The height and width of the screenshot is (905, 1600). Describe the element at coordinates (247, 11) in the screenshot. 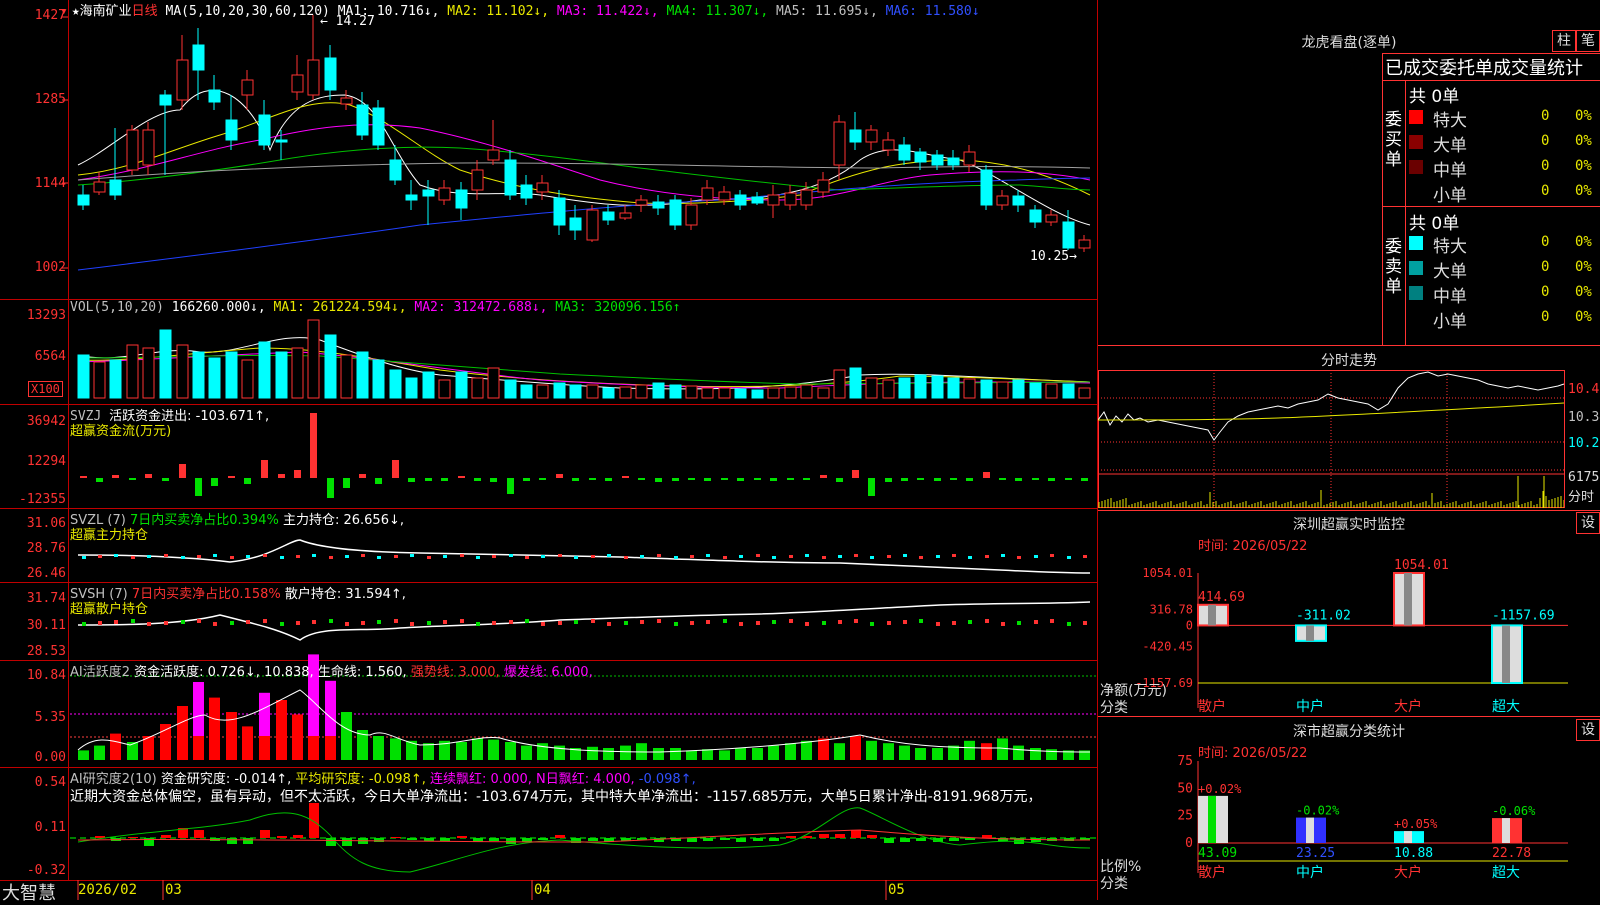

I see `ma-def: MA(5,10,20,30,60,120)` at that location.